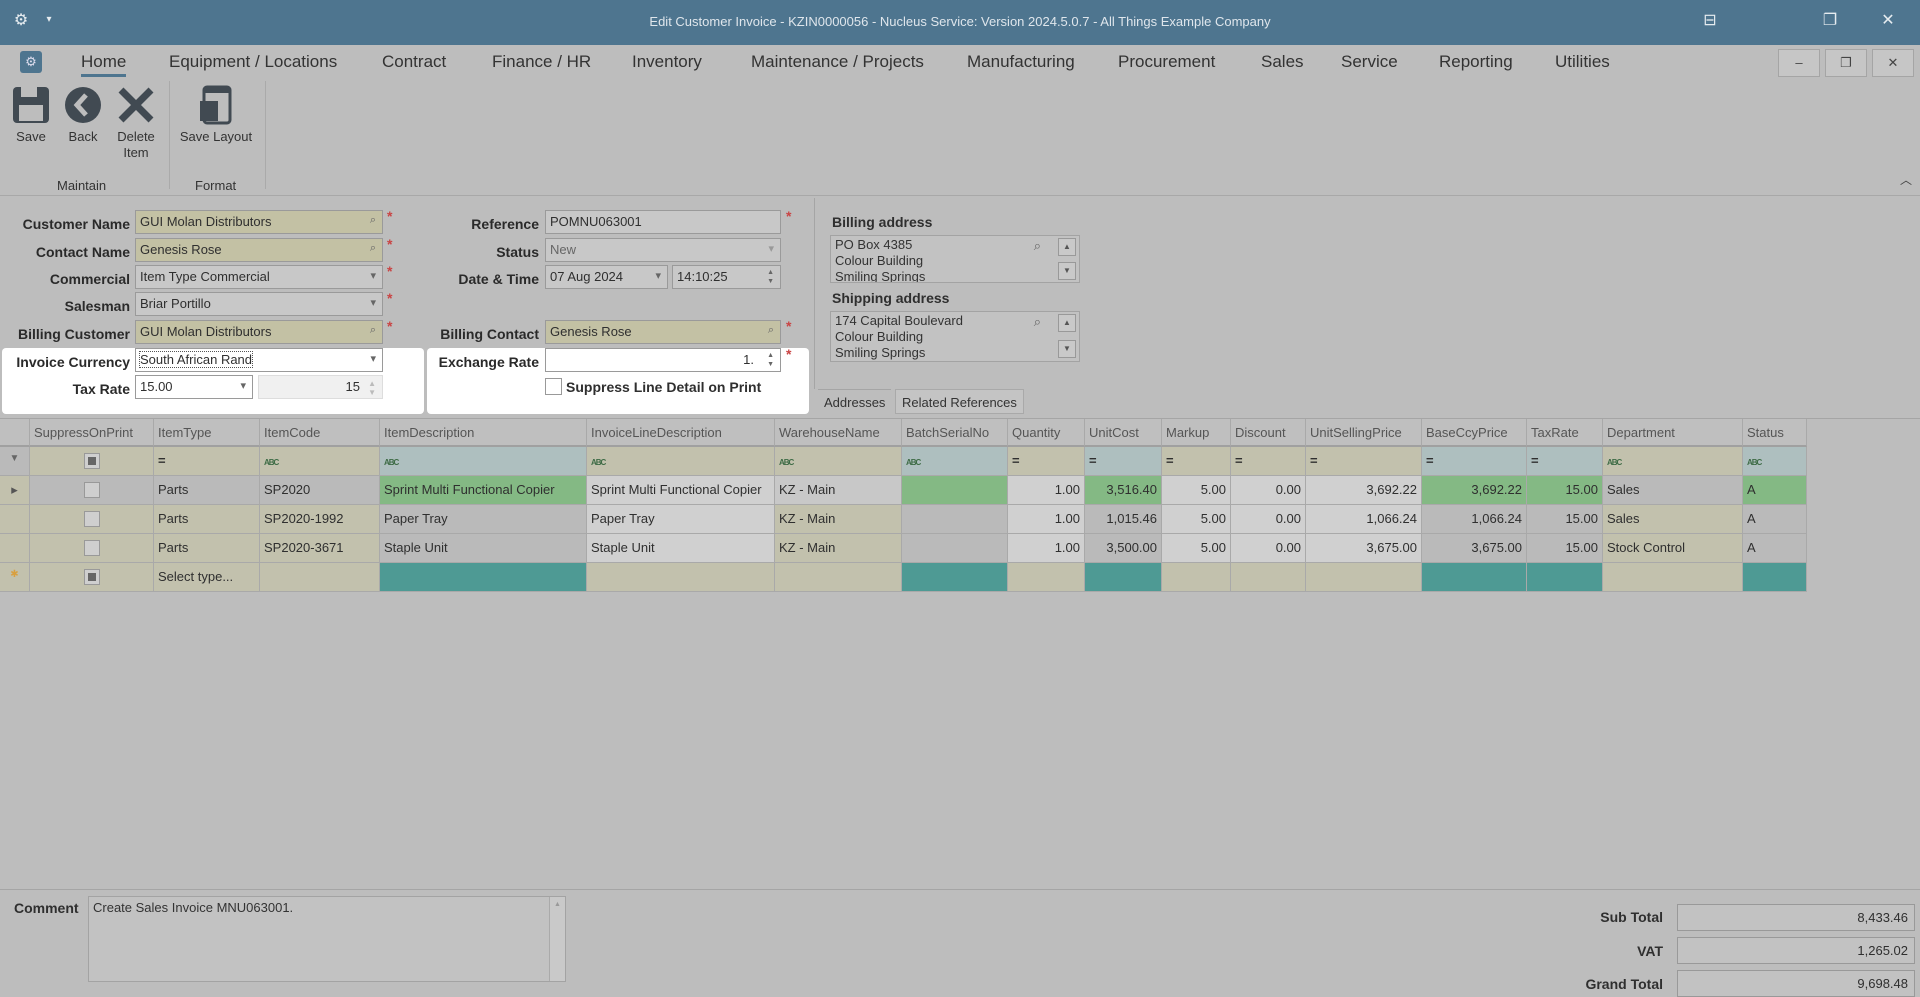 This screenshot has height=997, width=1920. Describe the element at coordinates (1474, 519) in the screenshot. I see `table-cell: 1,066.24` at that location.